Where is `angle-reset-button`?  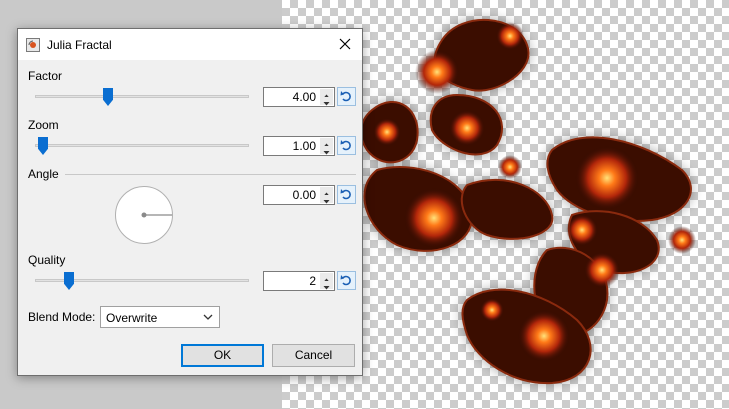
angle-reset-button is located at coordinates (346, 194).